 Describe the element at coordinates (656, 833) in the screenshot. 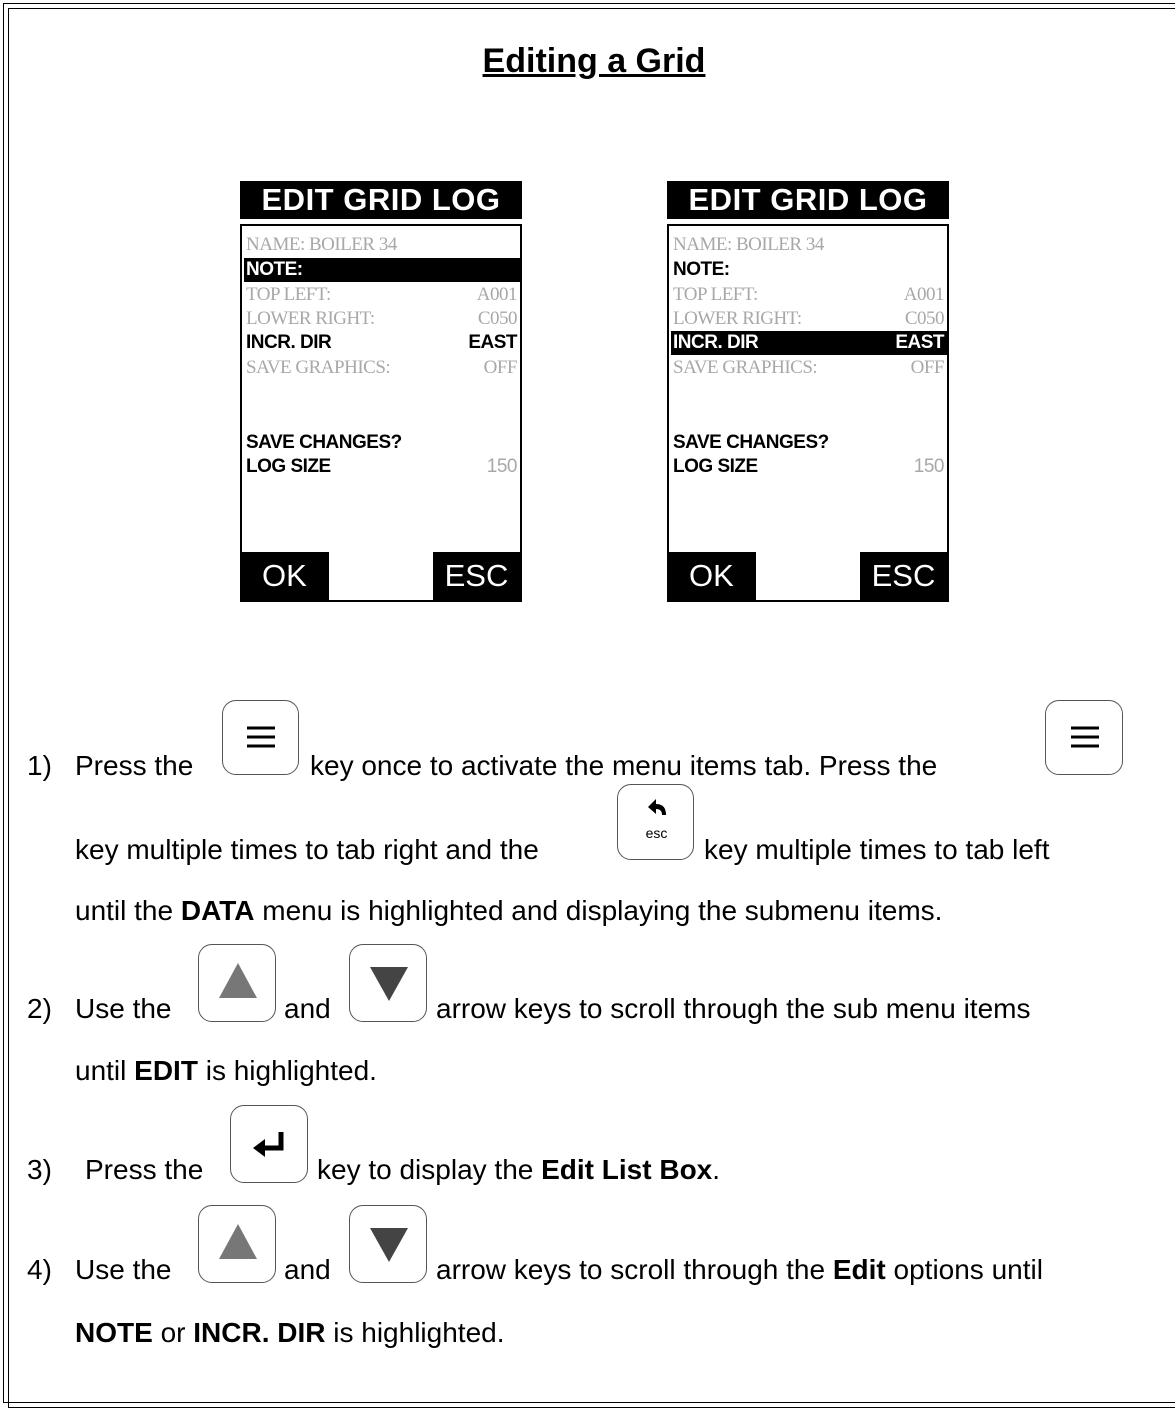

I see `esc-label: esc` at that location.